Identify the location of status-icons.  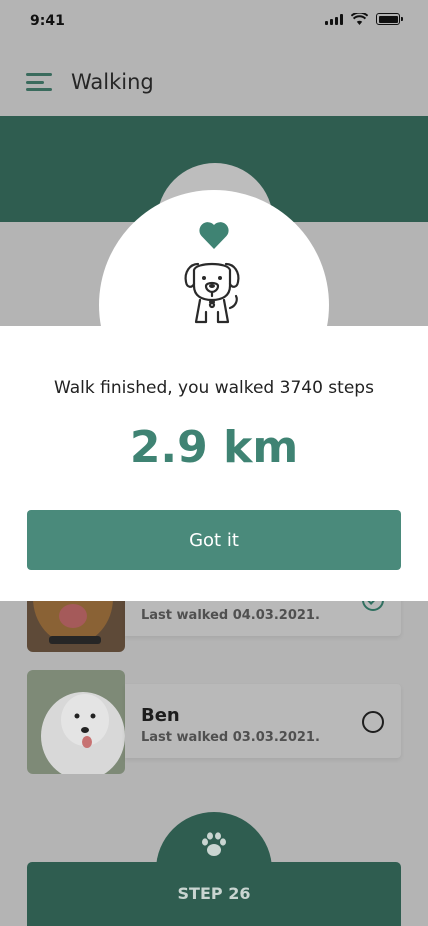
(364, 19).